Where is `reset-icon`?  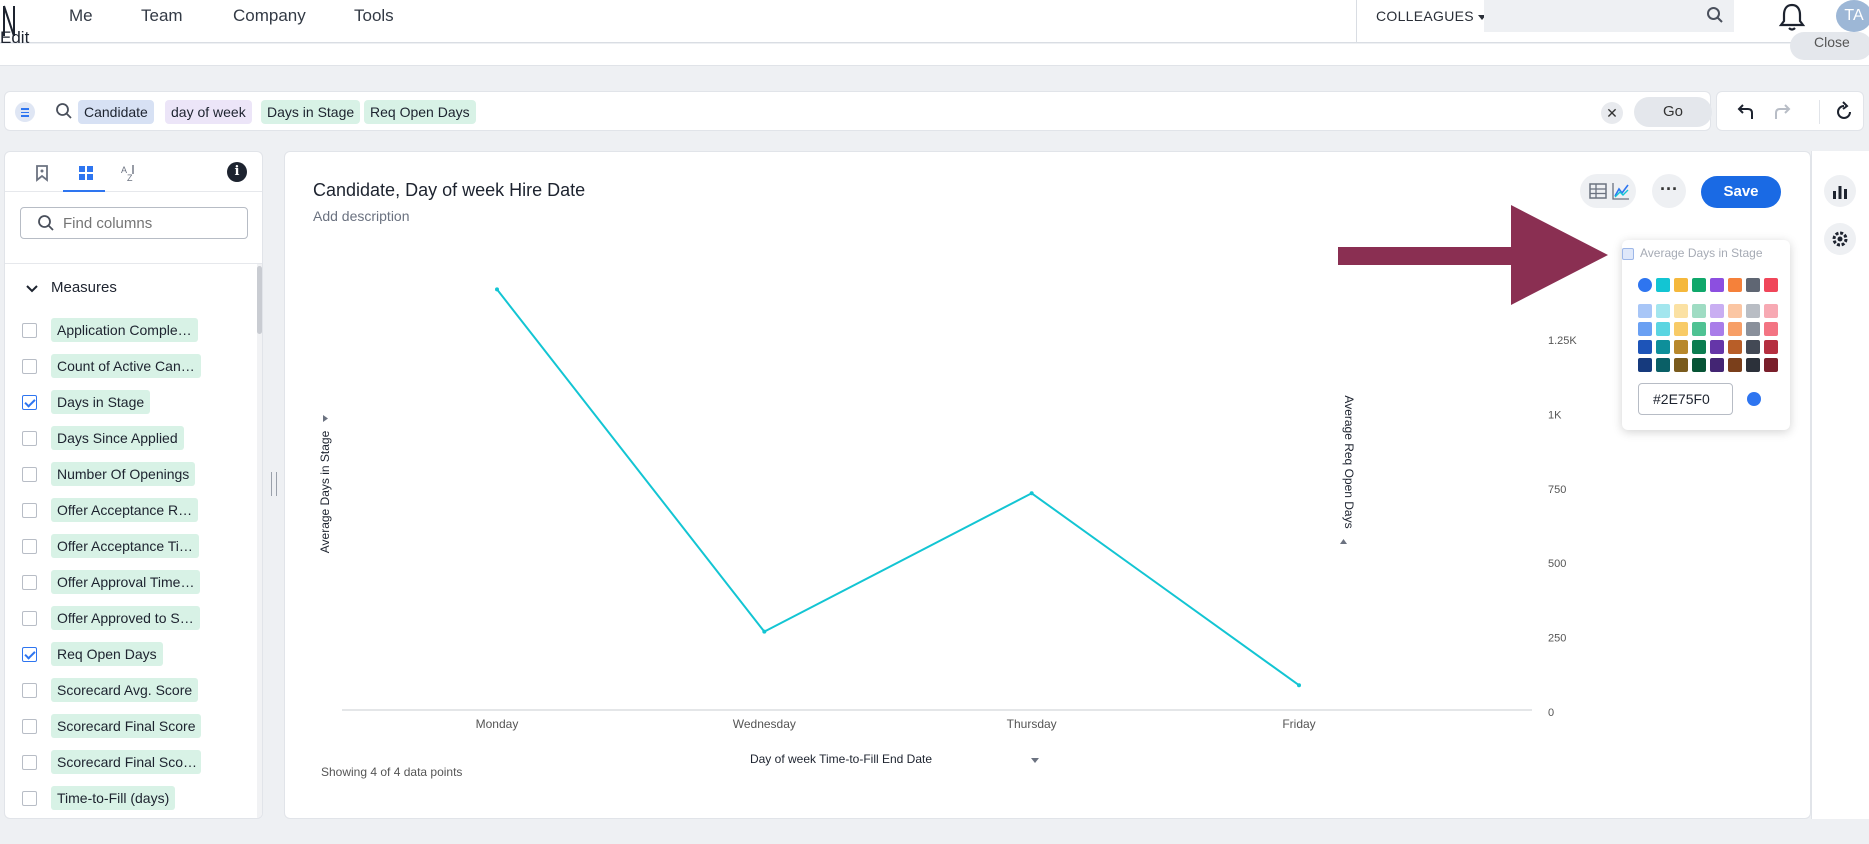 reset-icon is located at coordinates (1844, 112).